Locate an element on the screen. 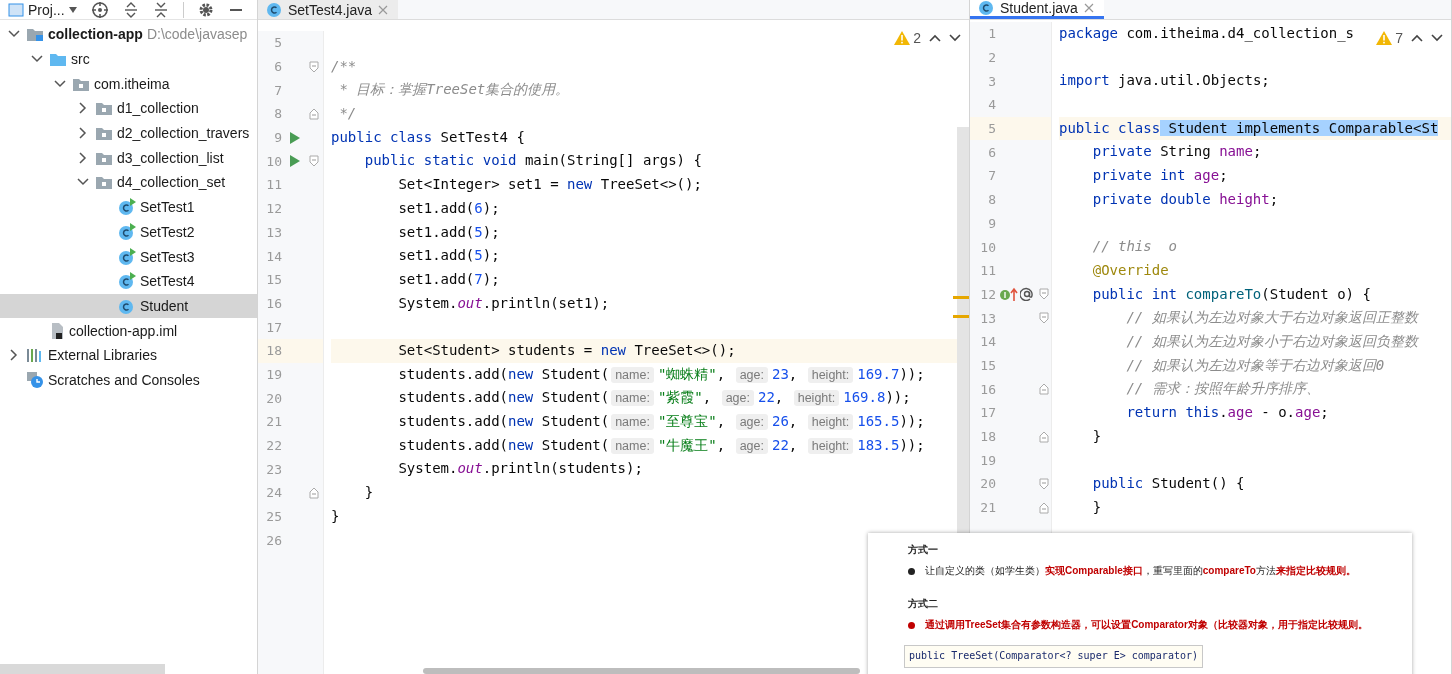  settings-icon is located at coordinates (205, 9).